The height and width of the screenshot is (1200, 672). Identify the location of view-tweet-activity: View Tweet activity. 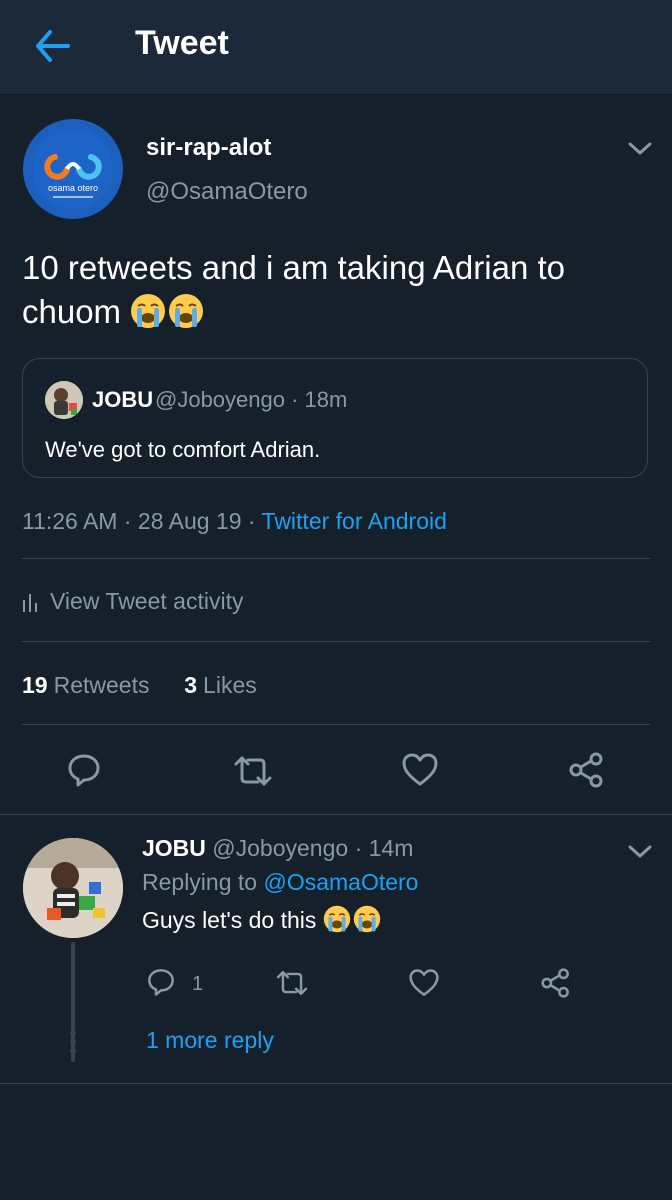
(132, 601).